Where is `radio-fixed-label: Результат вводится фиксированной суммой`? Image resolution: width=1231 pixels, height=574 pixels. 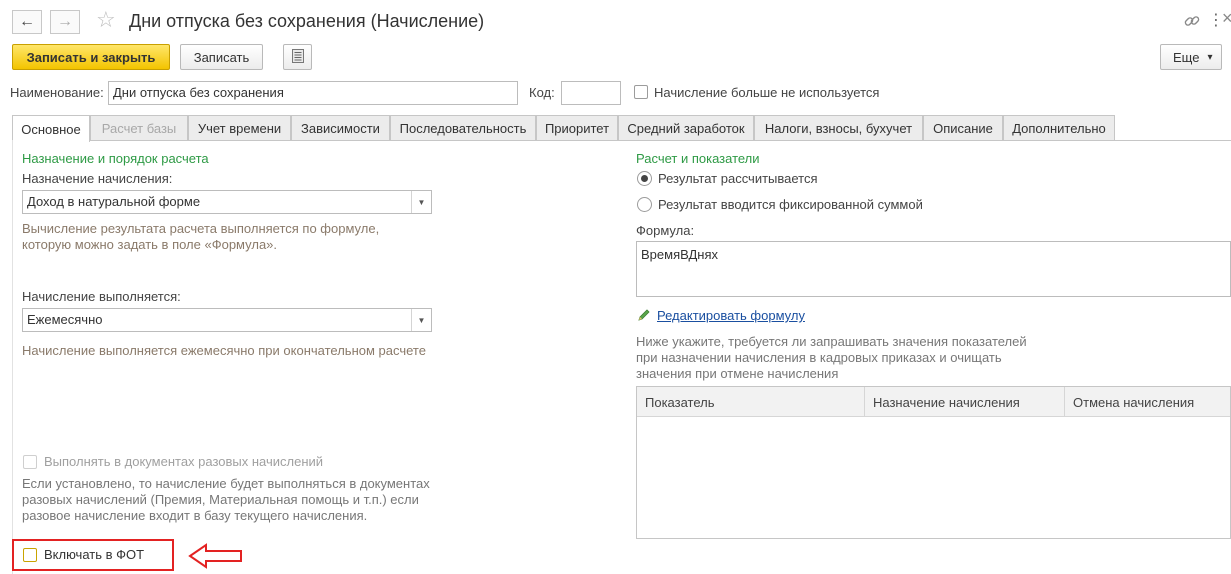
radio-fixed-label: Результат вводится фиксированной суммой is located at coordinates (790, 204).